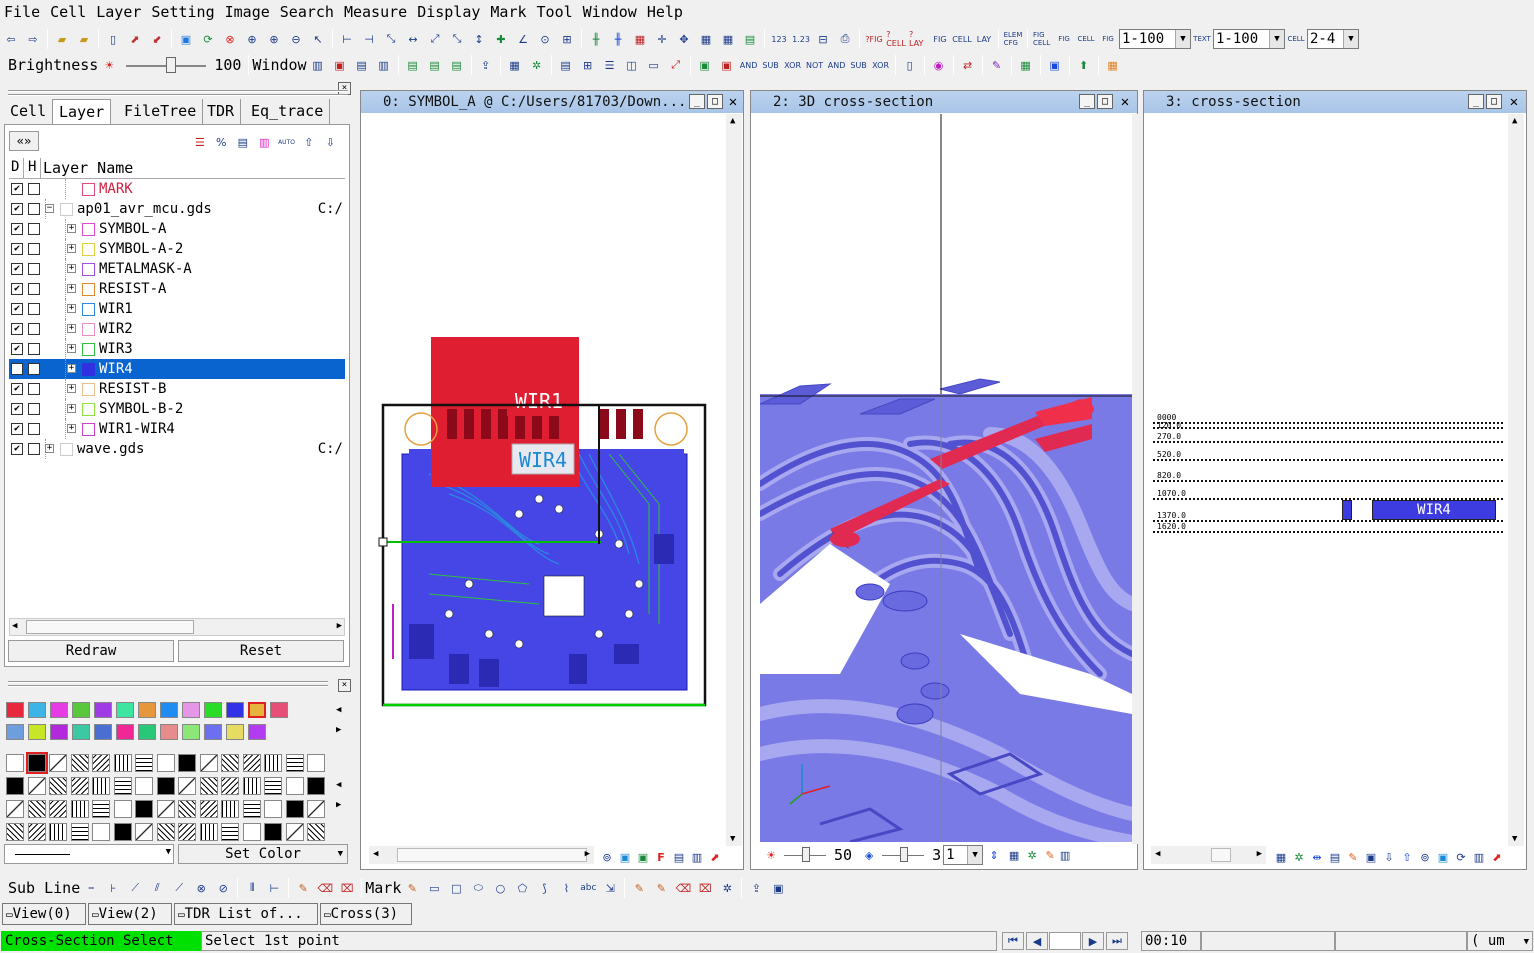 This screenshot has width=1534, height=953. I want to click on cell-fig-icon: CELL, so click(1086, 39).